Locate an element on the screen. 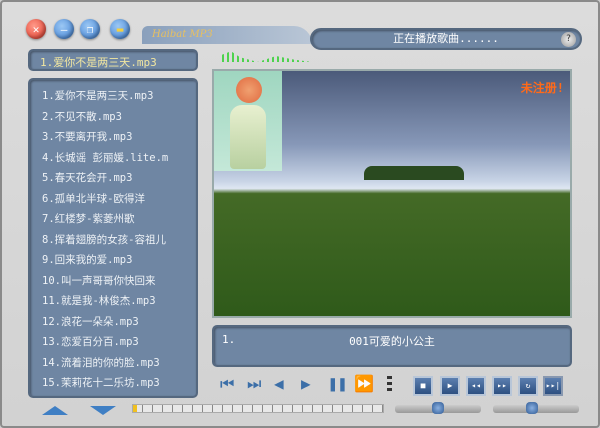 The image size is (600, 428). seek-position is located at coordinates (135, 408).